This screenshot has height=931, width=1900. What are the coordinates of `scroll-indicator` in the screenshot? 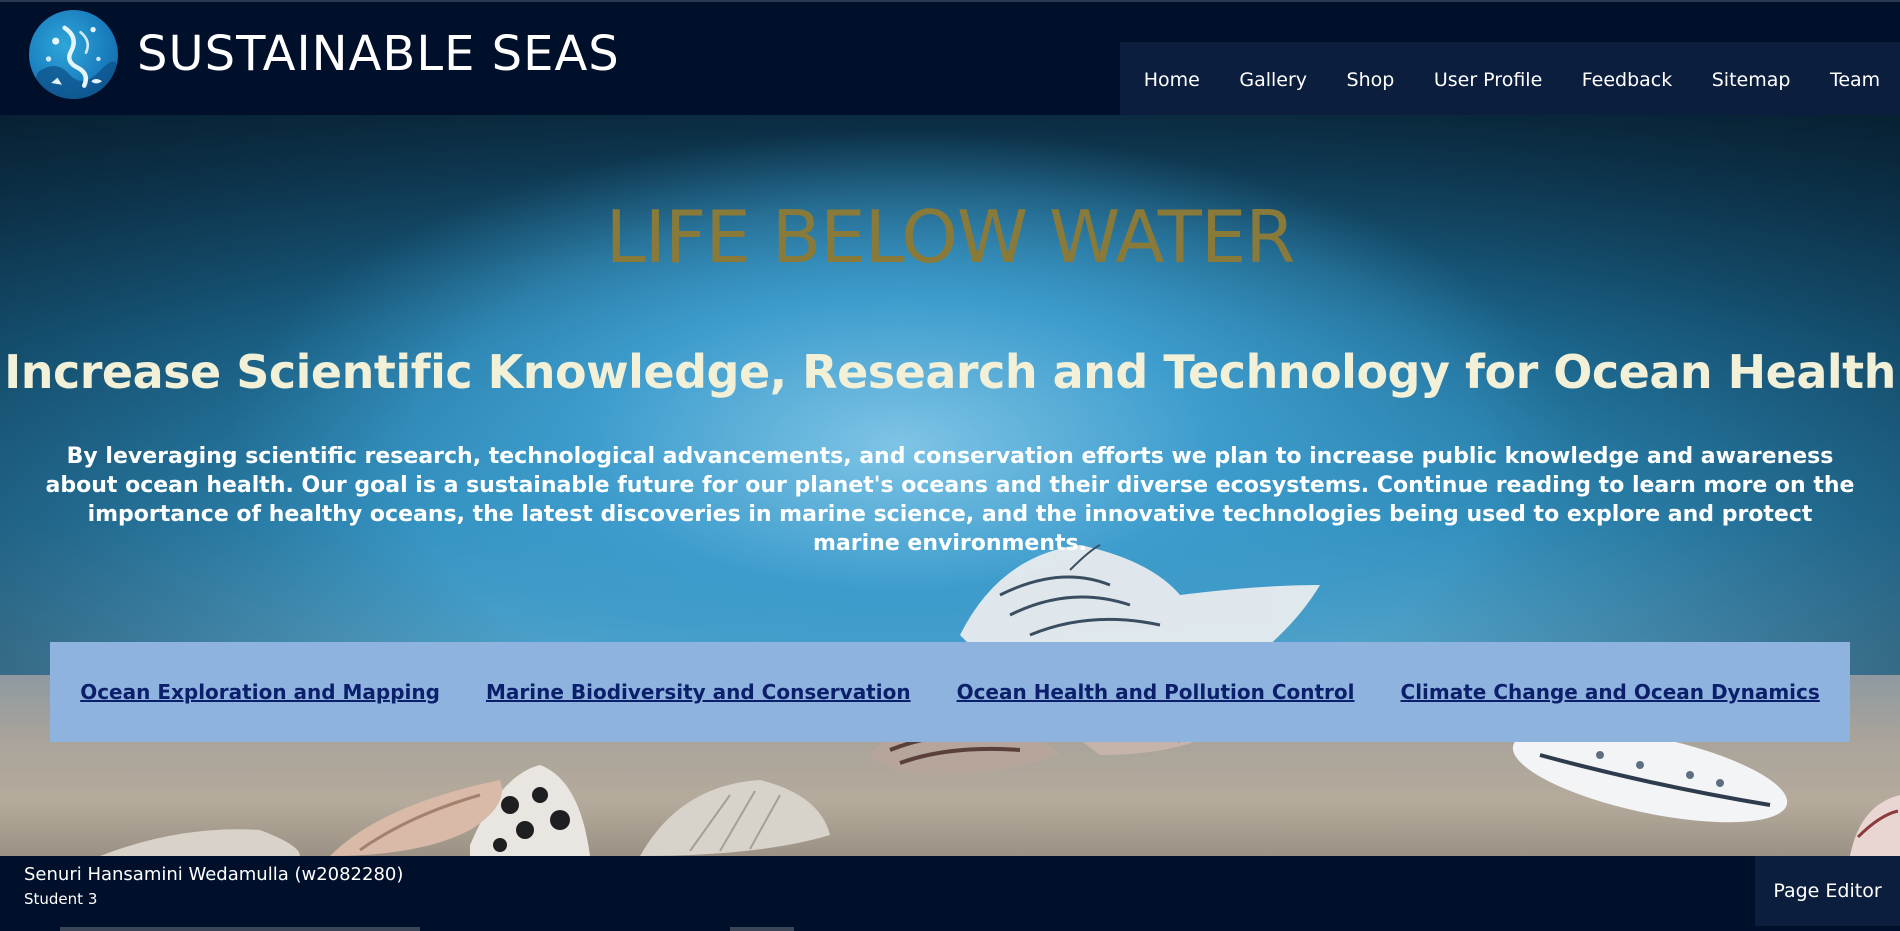 It's located at (240, 929).